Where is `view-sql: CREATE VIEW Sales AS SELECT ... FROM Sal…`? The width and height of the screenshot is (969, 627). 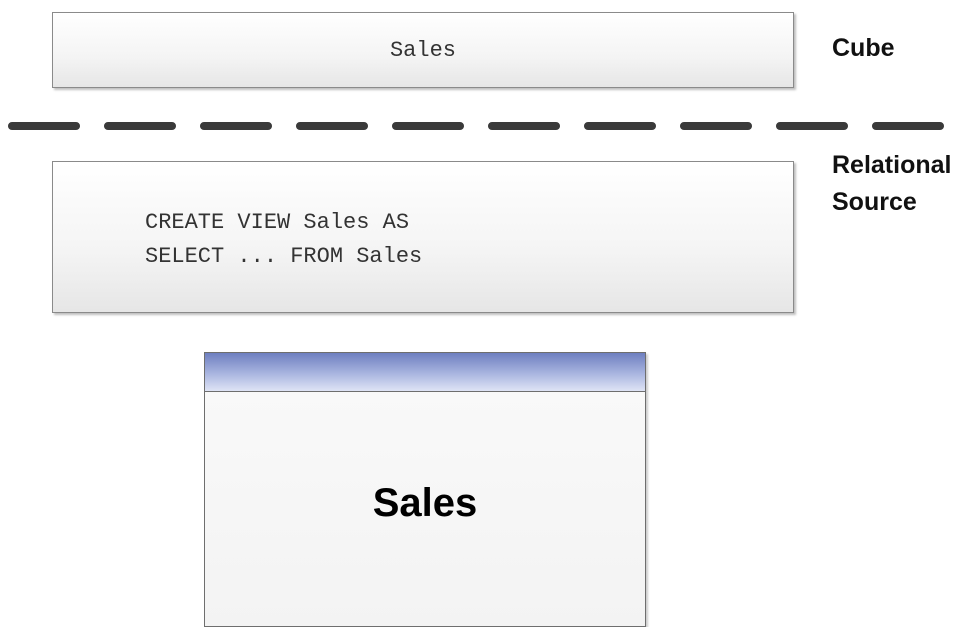
view-sql: CREATE VIEW Sales AS SELECT ... FROM Sal… is located at coordinates (283, 240).